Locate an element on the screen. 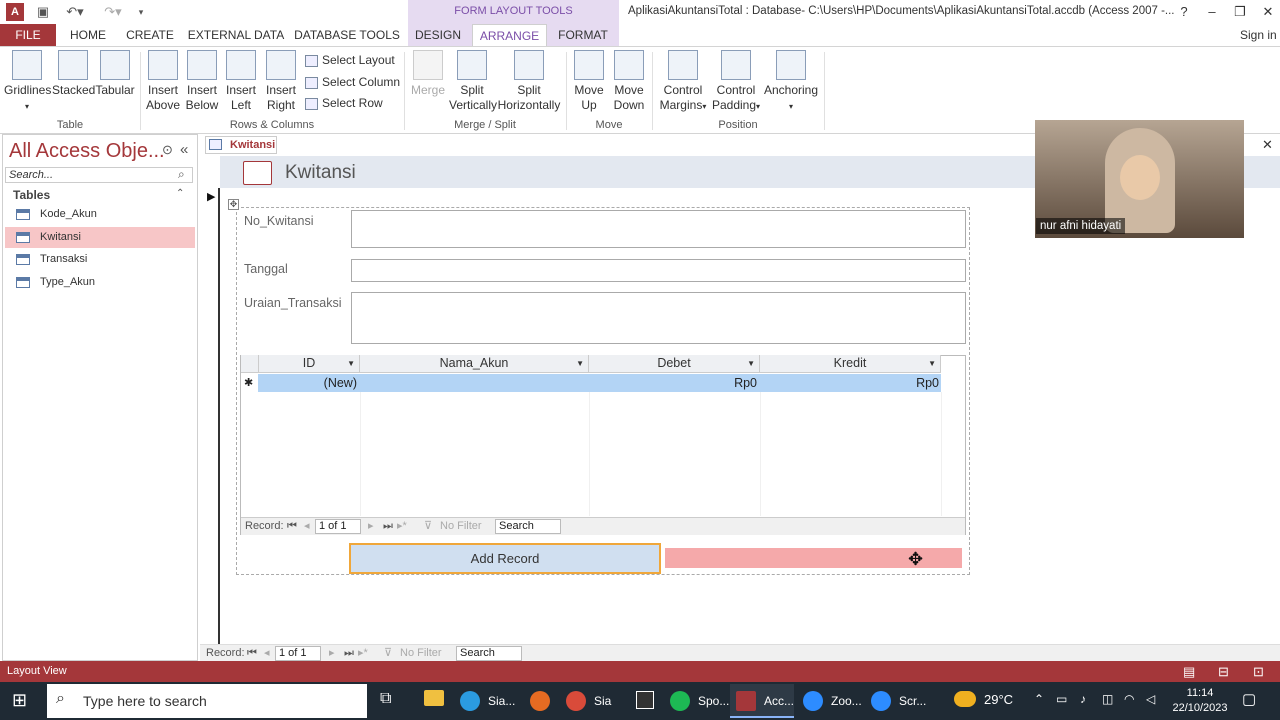  tab-format: FORMAT is located at coordinates (583, 35).